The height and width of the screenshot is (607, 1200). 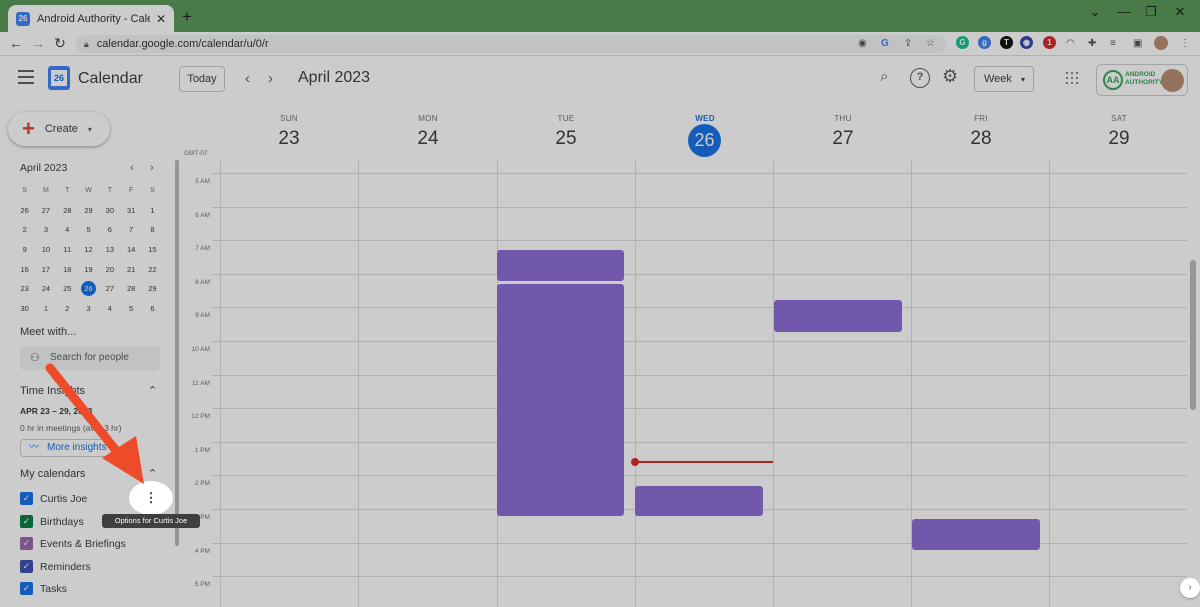 What do you see at coordinates (1161, 43) in the screenshot?
I see `profile-avatar` at bounding box center [1161, 43].